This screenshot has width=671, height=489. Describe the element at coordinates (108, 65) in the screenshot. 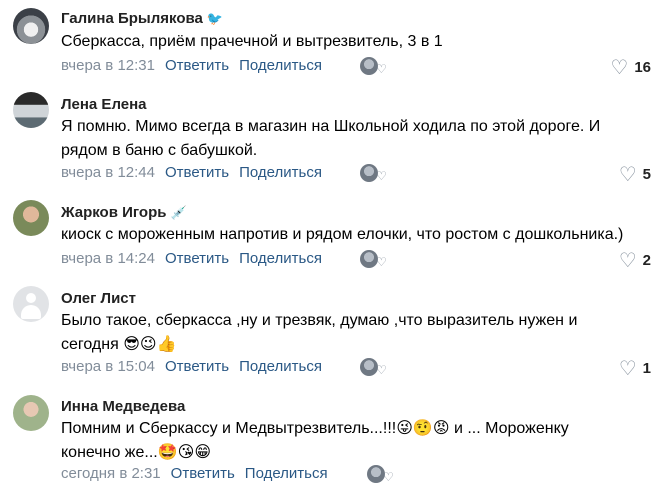

I see `comment-time: вчера в 12:31` at that location.